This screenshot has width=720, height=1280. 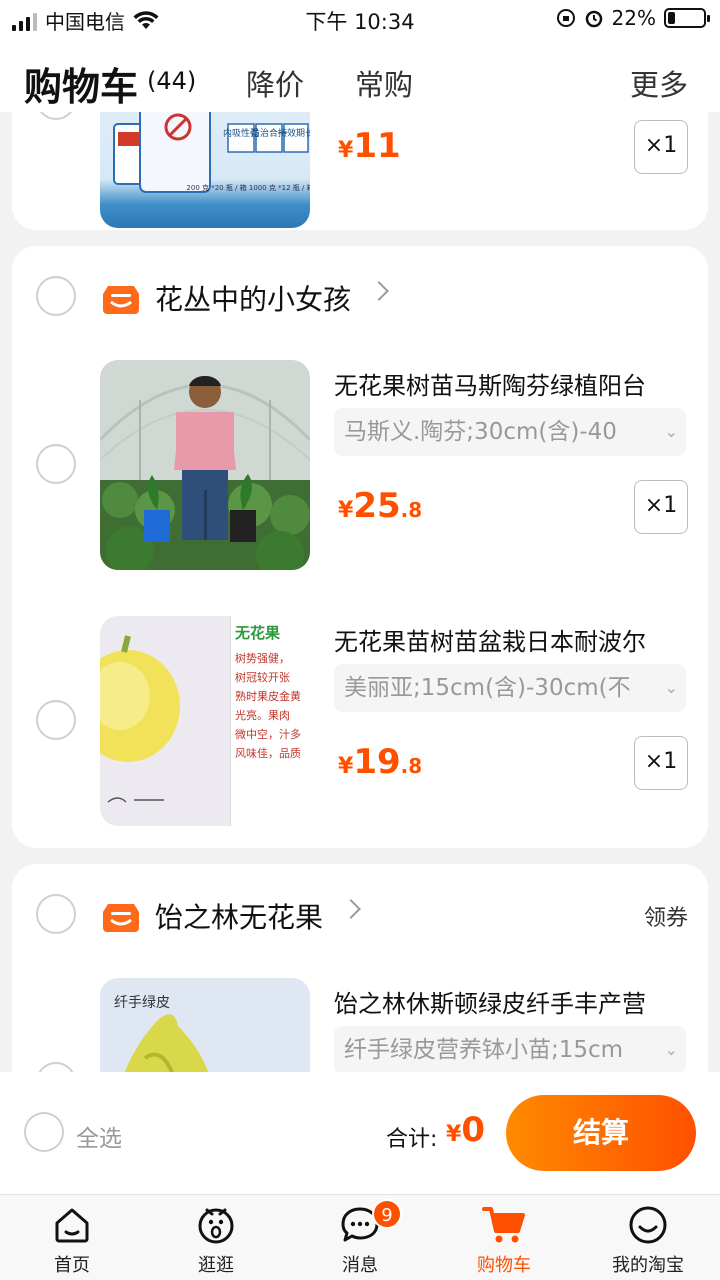 I want to click on status-right: 22%, so click(x=633, y=18).